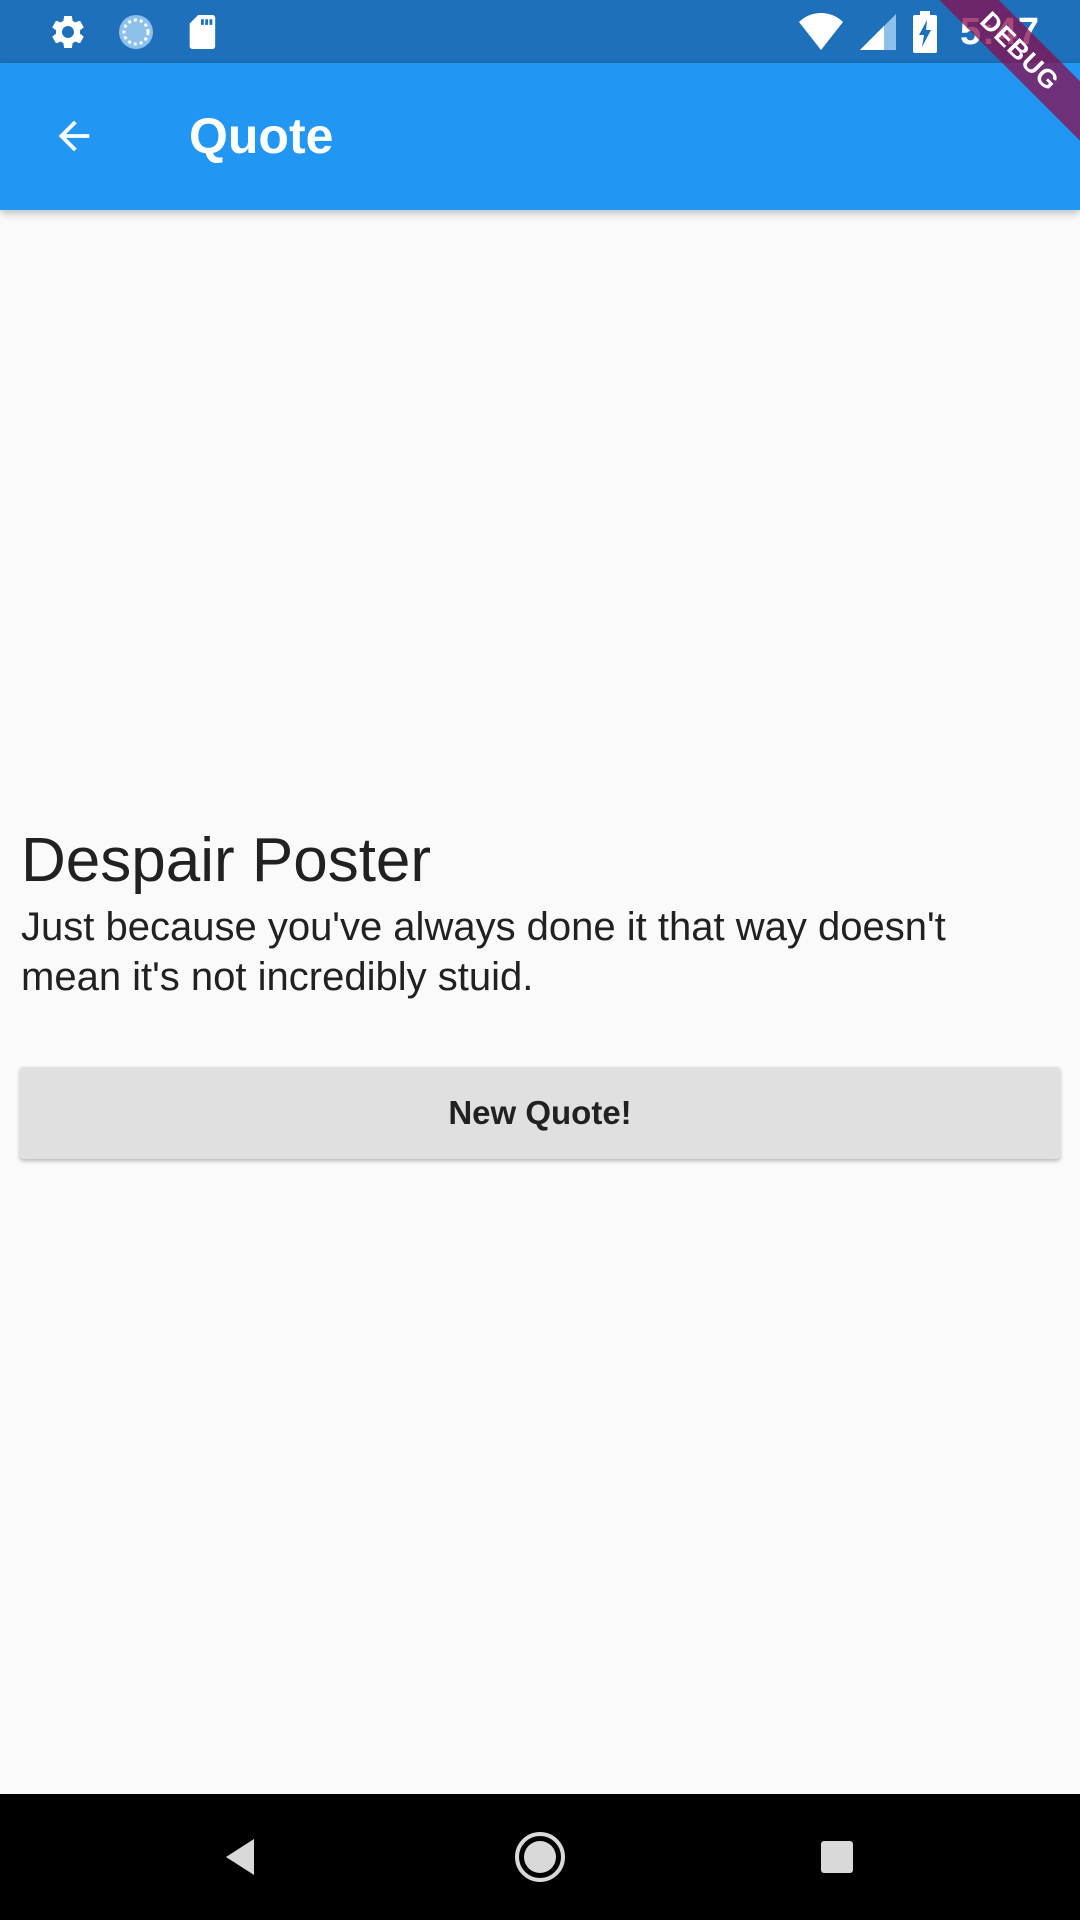 This screenshot has height=1920, width=1080. Describe the element at coordinates (136, 32) in the screenshot. I see `sync-icon` at that location.